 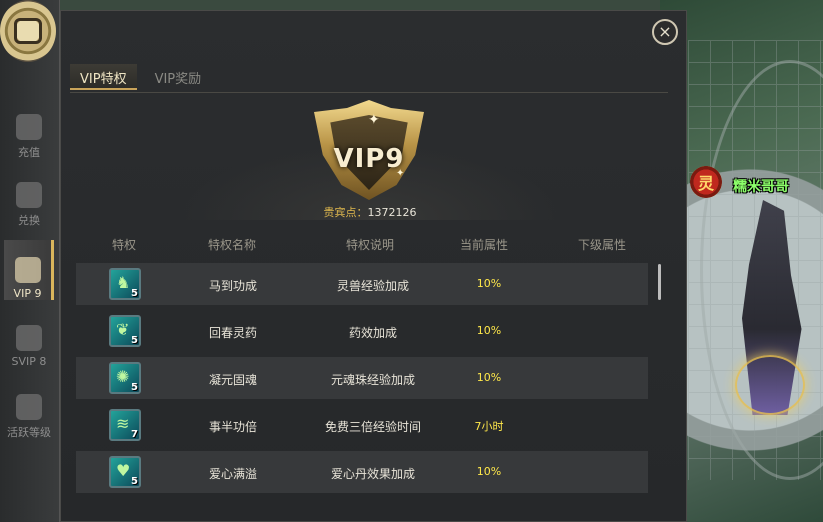 I want to click on left-nav-bar: 充值 兑换 VIP 9 SVIP 8 活跃等级, so click(x=30, y=261).